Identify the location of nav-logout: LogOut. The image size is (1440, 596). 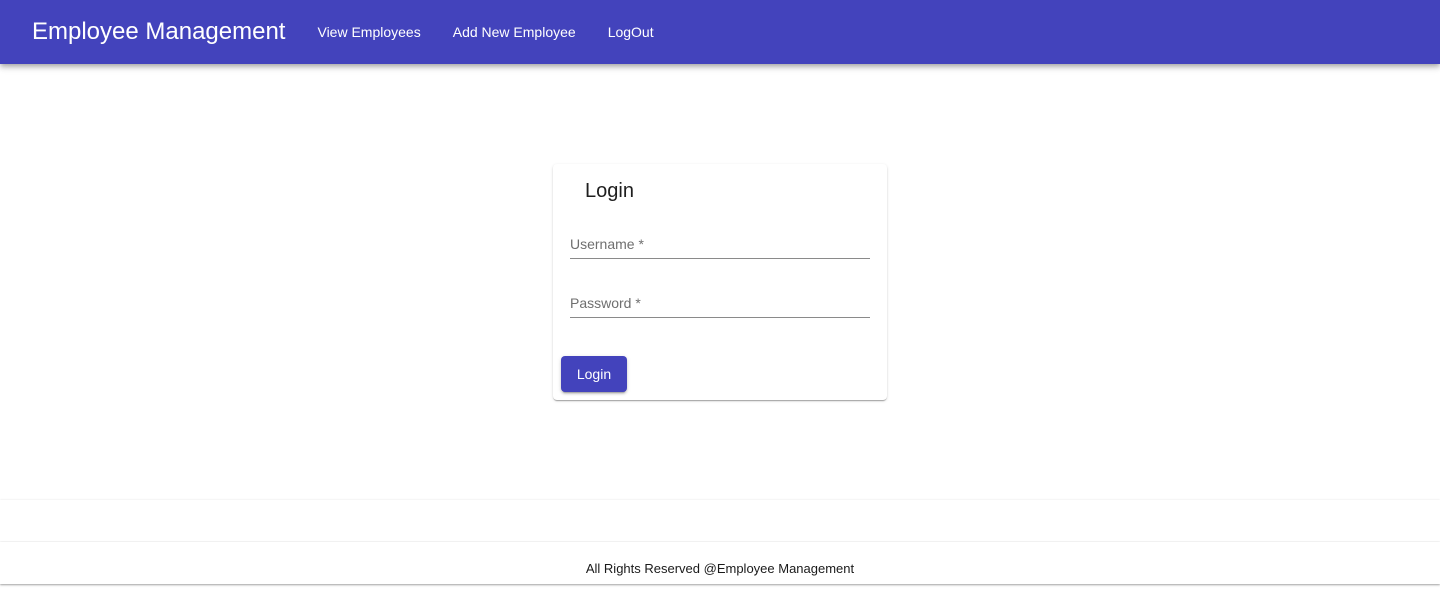
(631, 32).